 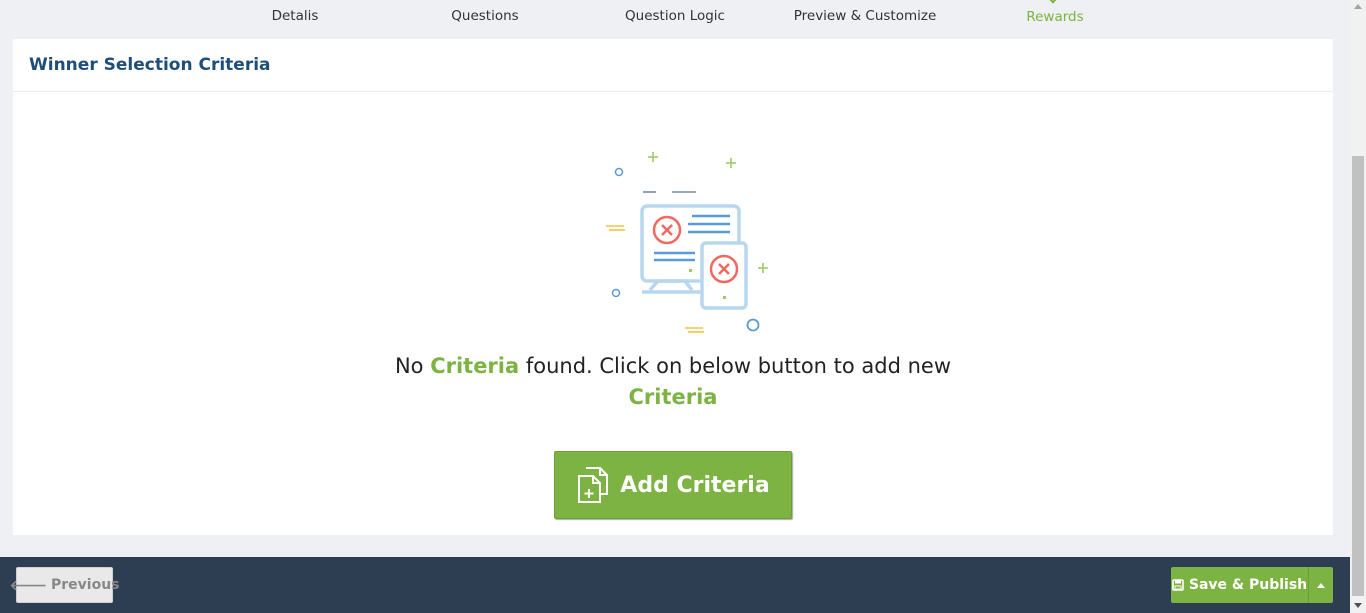 What do you see at coordinates (28, 585) in the screenshot?
I see `arrow-left-icon: 🡐` at bounding box center [28, 585].